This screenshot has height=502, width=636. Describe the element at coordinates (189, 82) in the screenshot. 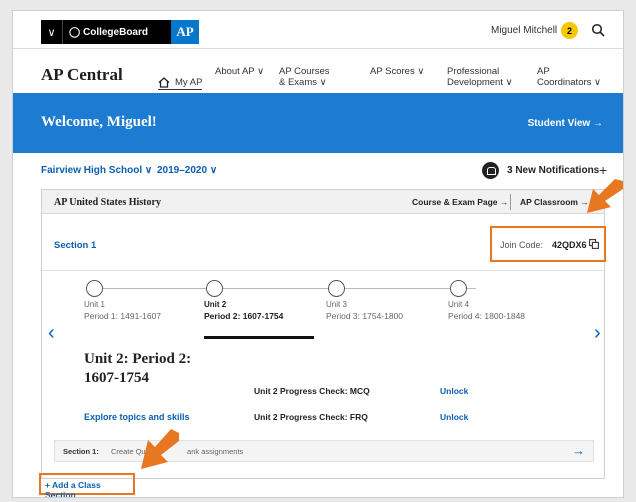

I see `nav-item-label: My AP` at that location.